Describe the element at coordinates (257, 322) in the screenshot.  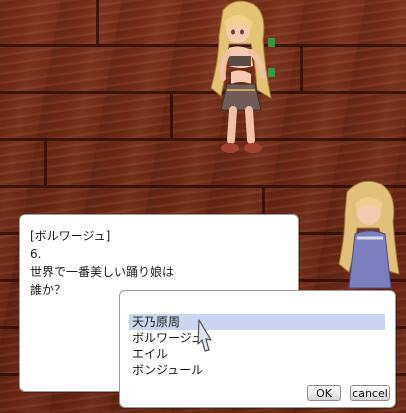
I see `menu-option: 天乃原周` at that location.